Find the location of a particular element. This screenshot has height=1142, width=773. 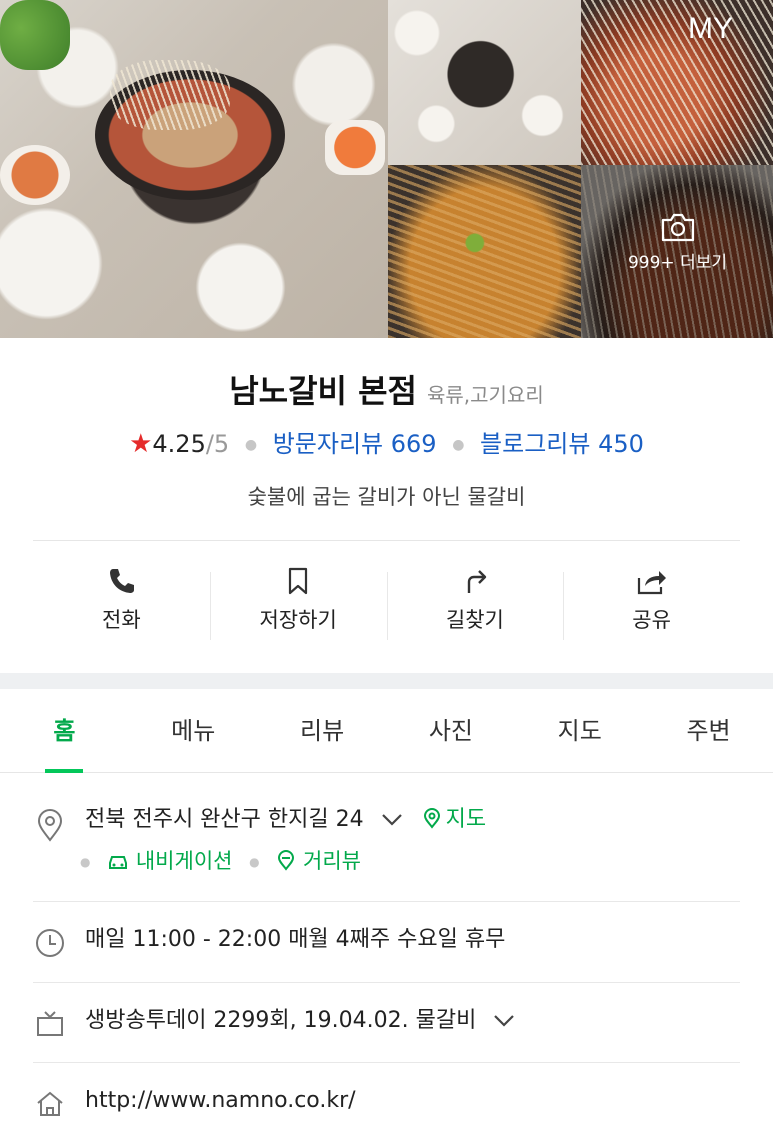

phone-icon is located at coordinates (122, 581).